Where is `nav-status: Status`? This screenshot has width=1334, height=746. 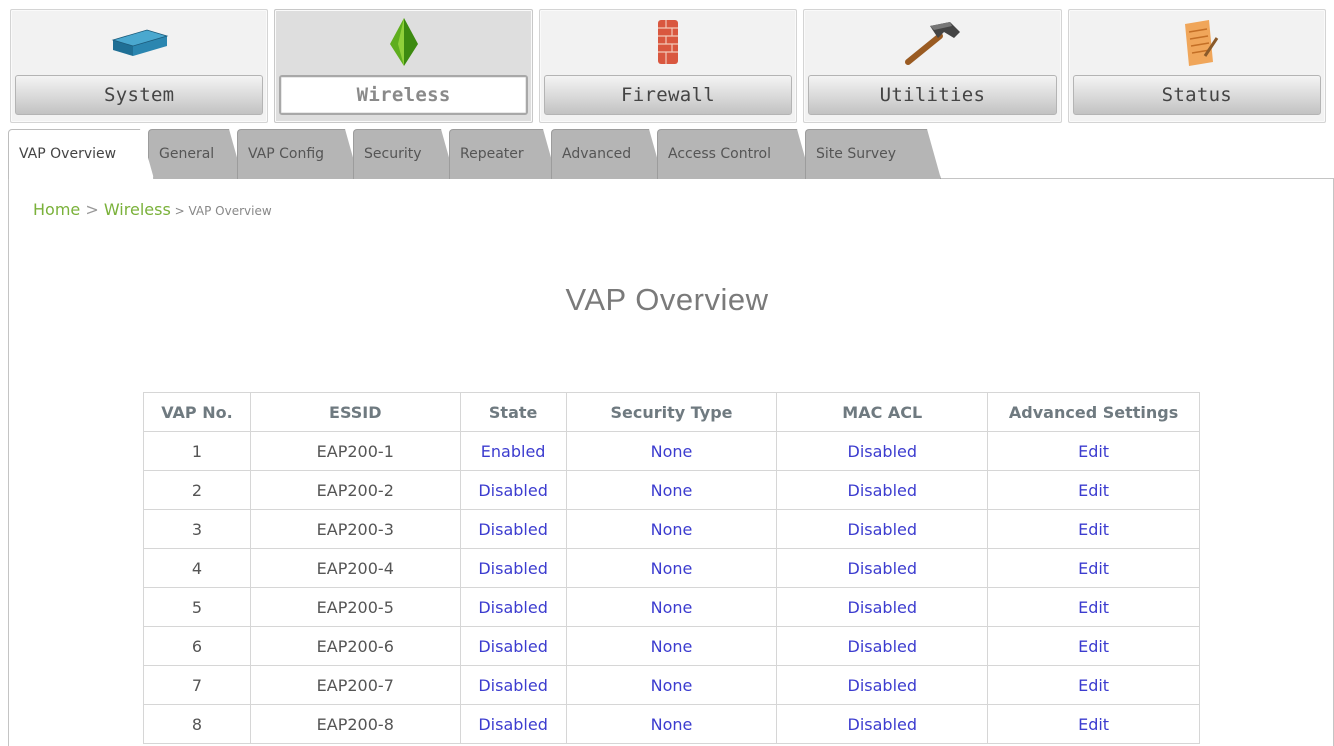
nav-status: Status is located at coordinates (1197, 66).